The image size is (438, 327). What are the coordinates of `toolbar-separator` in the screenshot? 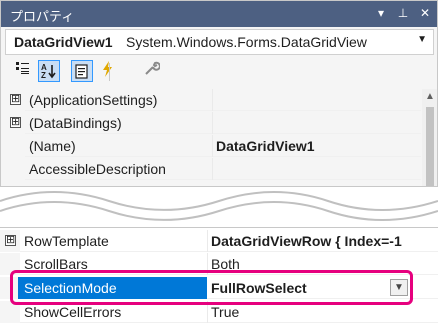 It's located at (109, 72).